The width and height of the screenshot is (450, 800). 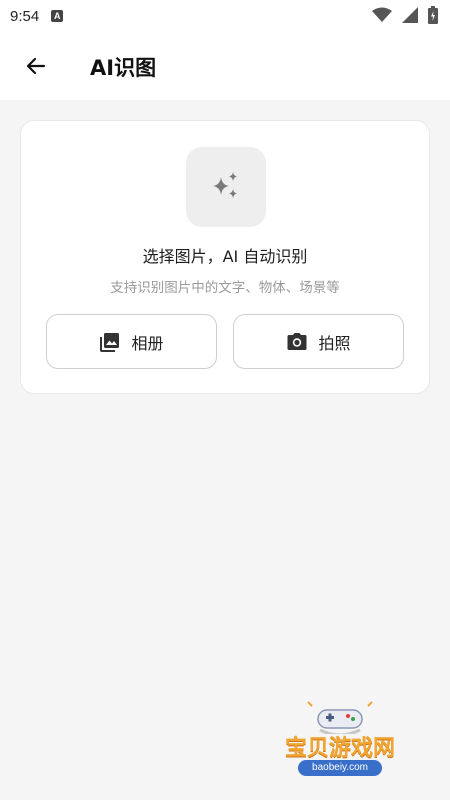 I want to click on page-title: AI识图, so click(x=123, y=68).